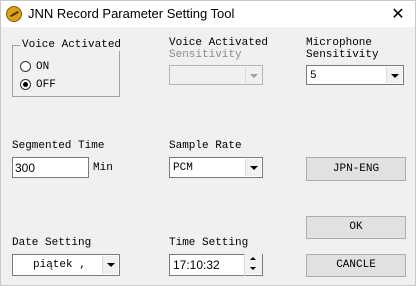 This screenshot has height=286, width=416. I want to click on ok-button: OK, so click(356, 227).